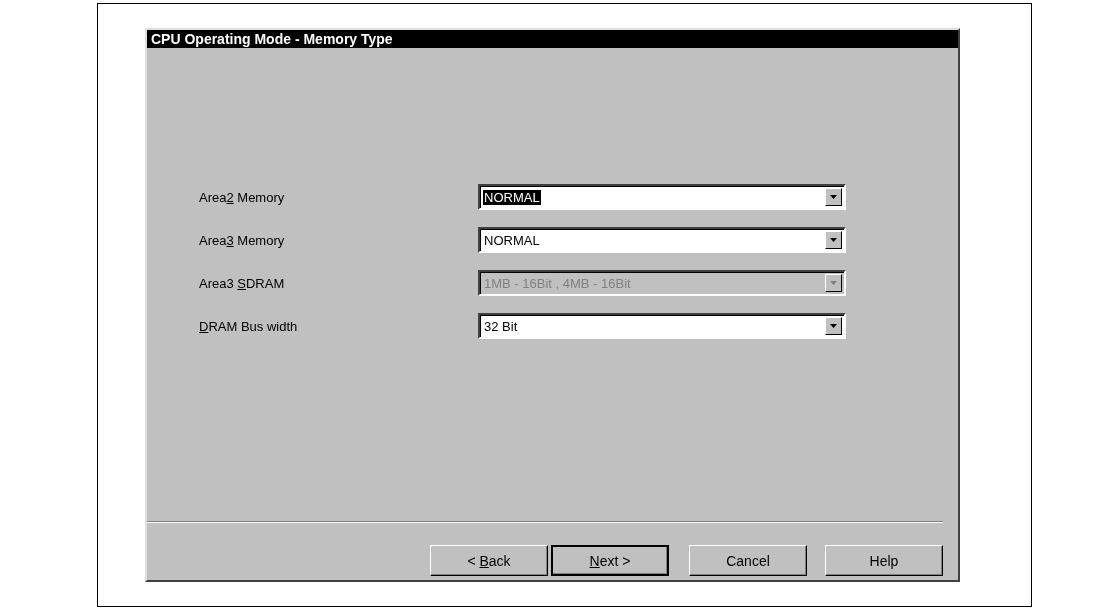 The height and width of the screenshot is (616, 1093). I want to click on dialog-button: < Back, so click(489, 560).